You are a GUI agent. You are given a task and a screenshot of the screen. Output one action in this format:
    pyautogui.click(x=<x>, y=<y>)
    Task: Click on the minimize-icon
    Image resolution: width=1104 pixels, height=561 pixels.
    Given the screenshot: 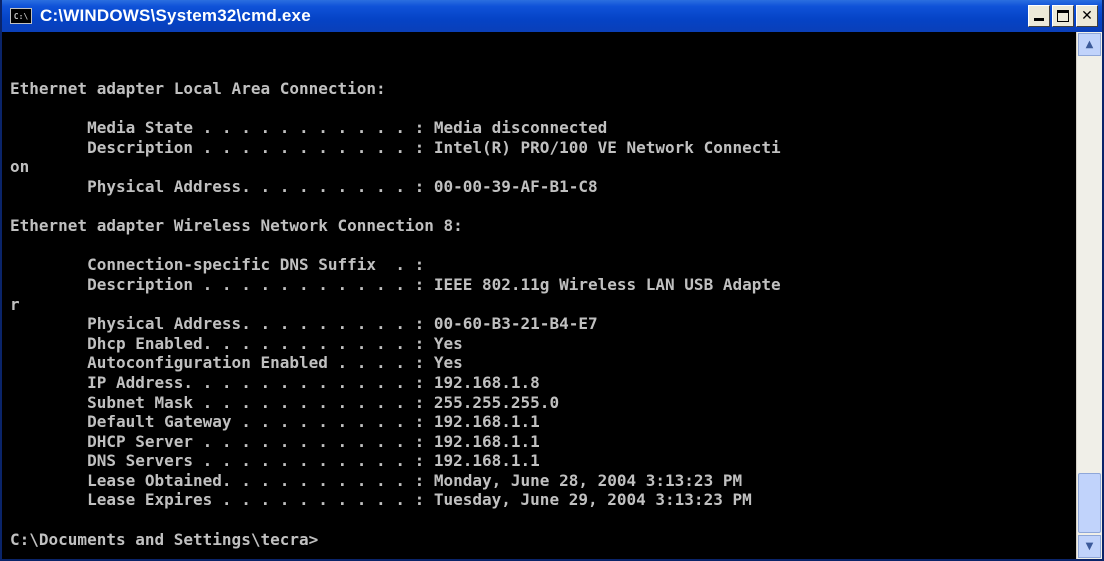 What is the action you would take?
    pyautogui.click(x=1039, y=19)
    